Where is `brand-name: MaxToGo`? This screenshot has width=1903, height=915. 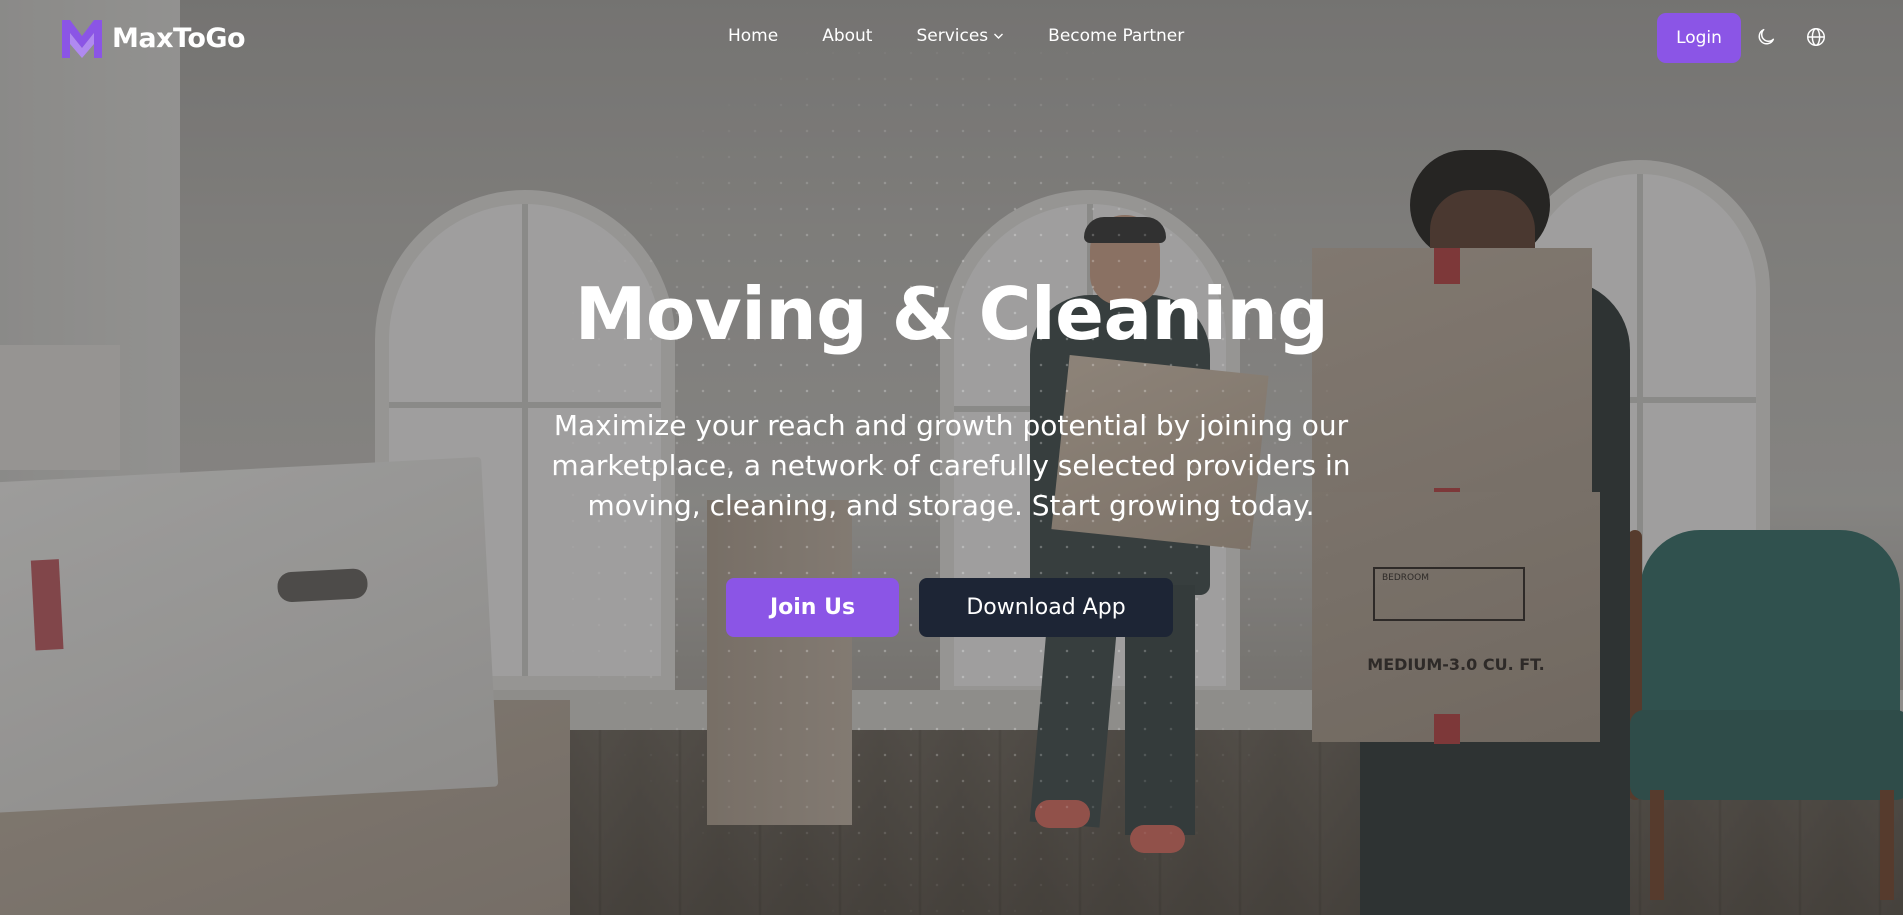 brand-name: MaxToGo is located at coordinates (179, 38).